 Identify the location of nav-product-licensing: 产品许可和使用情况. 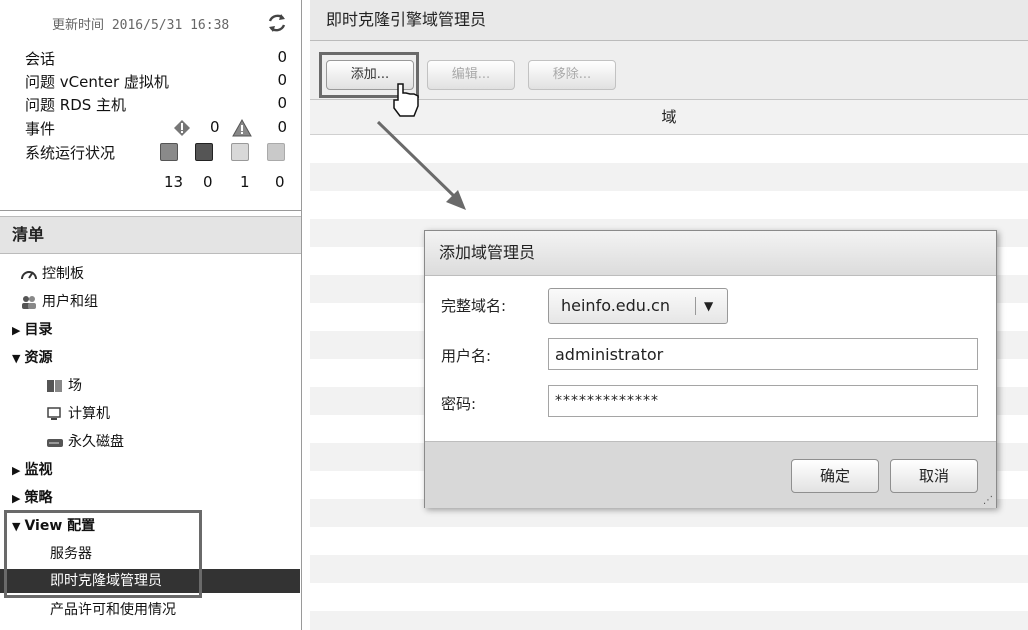
(113, 610).